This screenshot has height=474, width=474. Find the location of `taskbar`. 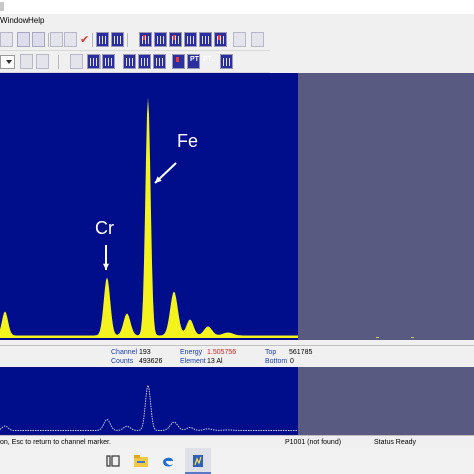

taskbar is located at coordinates (237, 461).